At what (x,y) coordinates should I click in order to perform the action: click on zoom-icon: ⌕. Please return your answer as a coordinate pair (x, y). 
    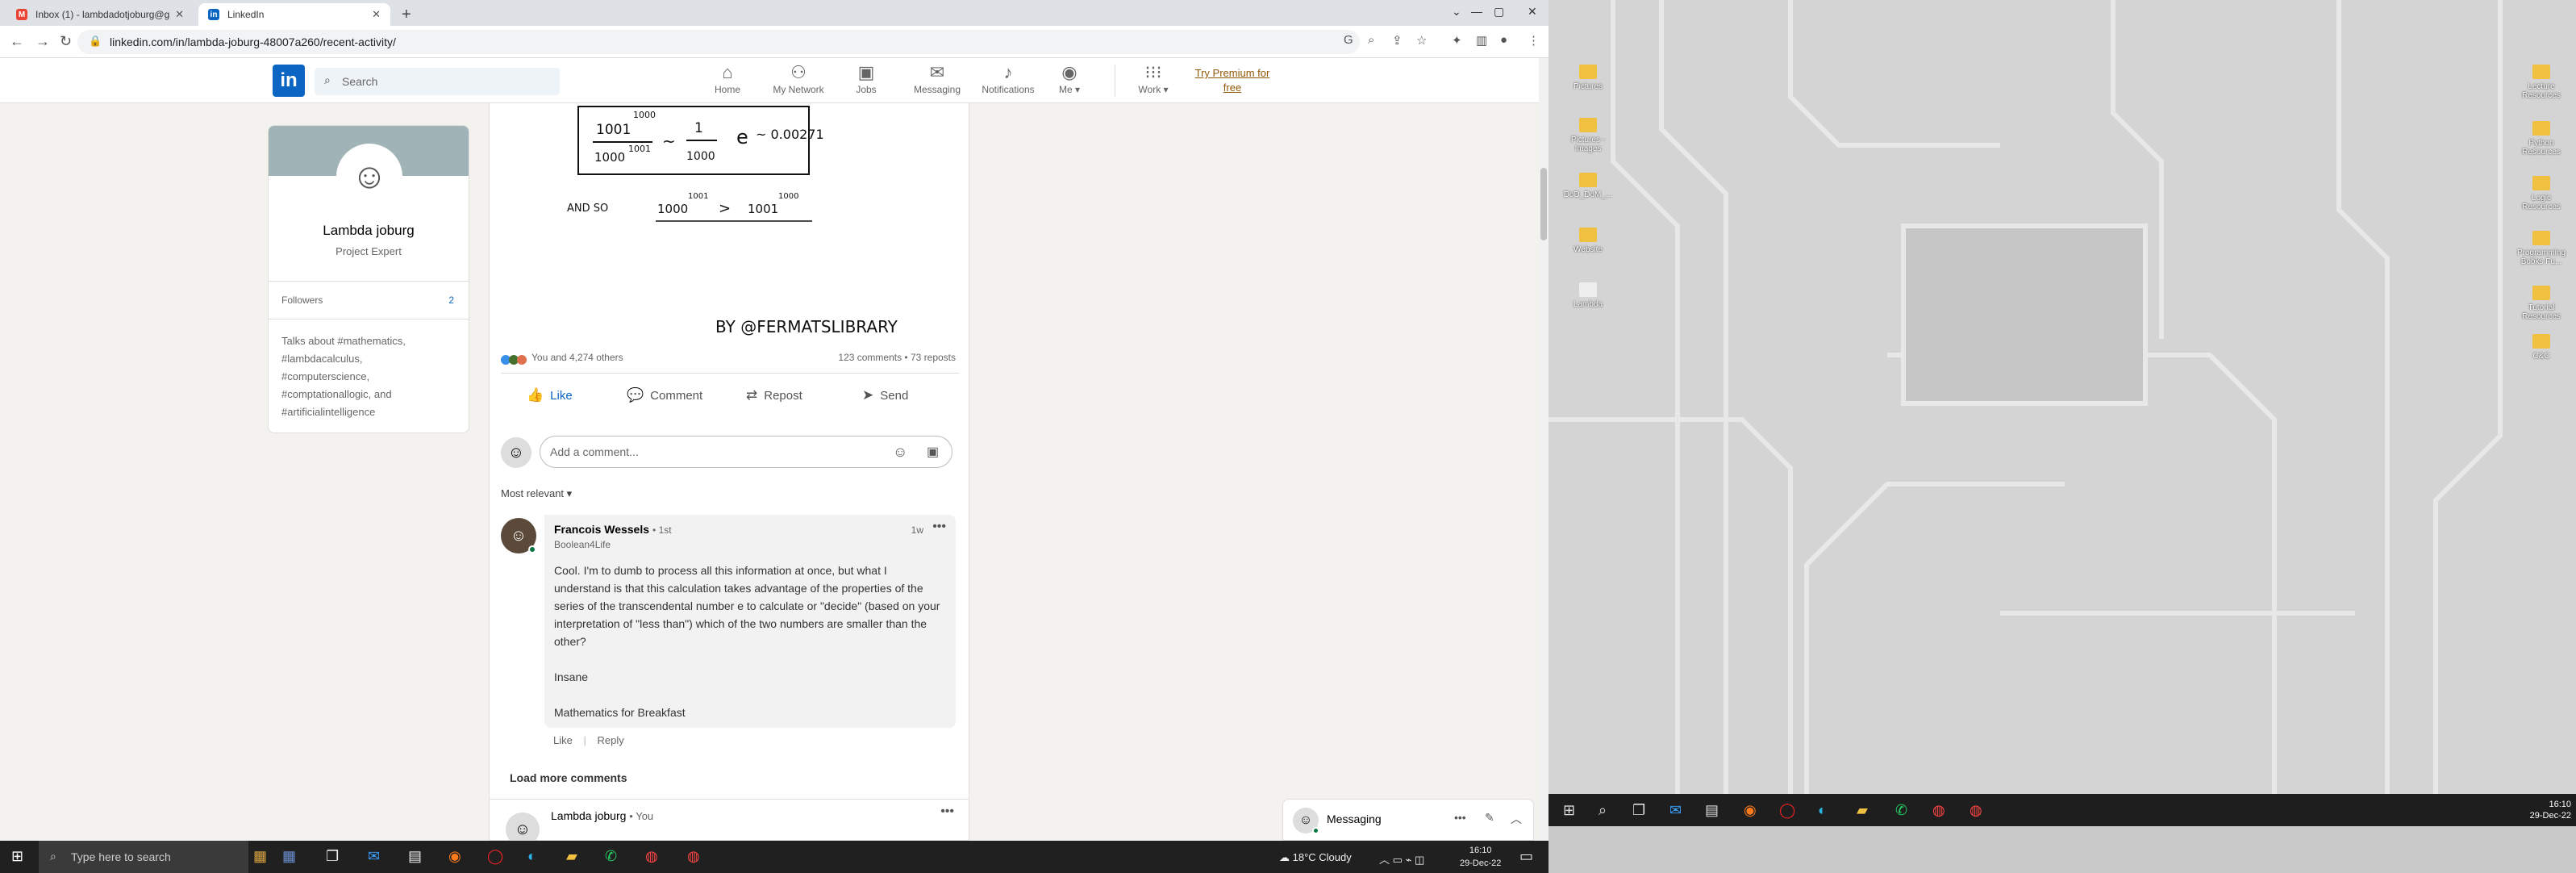
    Looking at the image, I should click on (1371, 40).